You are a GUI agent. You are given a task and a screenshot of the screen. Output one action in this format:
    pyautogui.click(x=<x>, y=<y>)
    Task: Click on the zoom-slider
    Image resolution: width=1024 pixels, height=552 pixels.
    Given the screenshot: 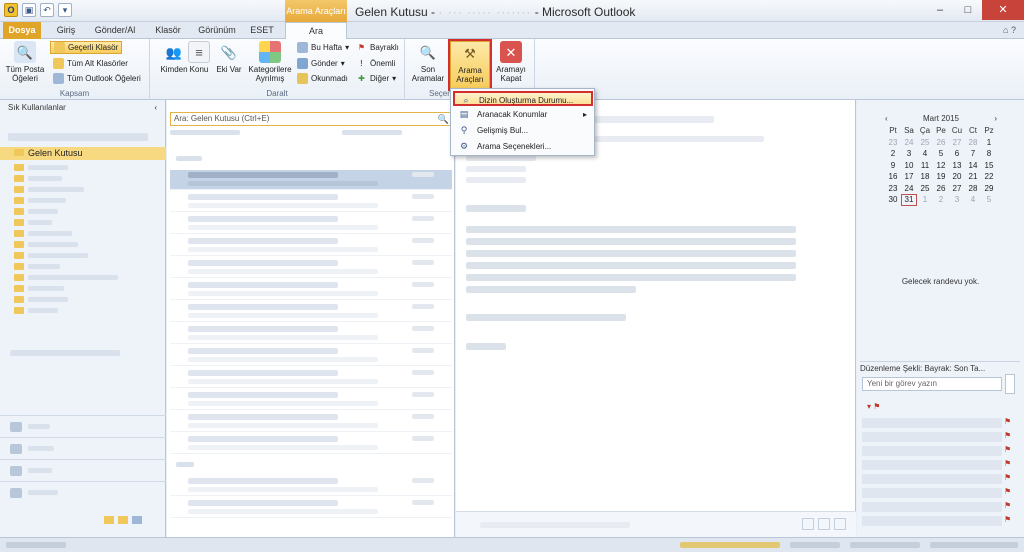 What is the action you would take?
    pyautogui.click(x=974, y=545)
    